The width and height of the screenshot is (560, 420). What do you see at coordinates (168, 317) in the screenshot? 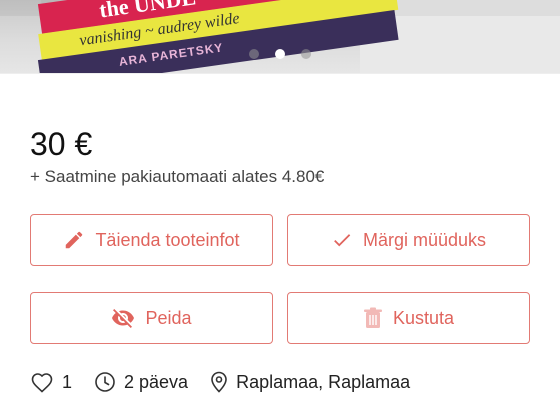
I see `hide-listing-label: Peida` at bounding box center [168, 317].